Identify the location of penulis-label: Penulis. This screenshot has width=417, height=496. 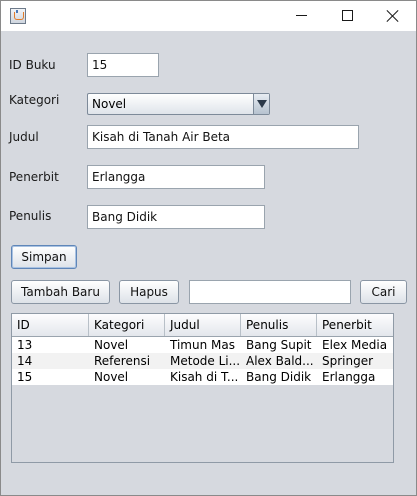
(30, 216).